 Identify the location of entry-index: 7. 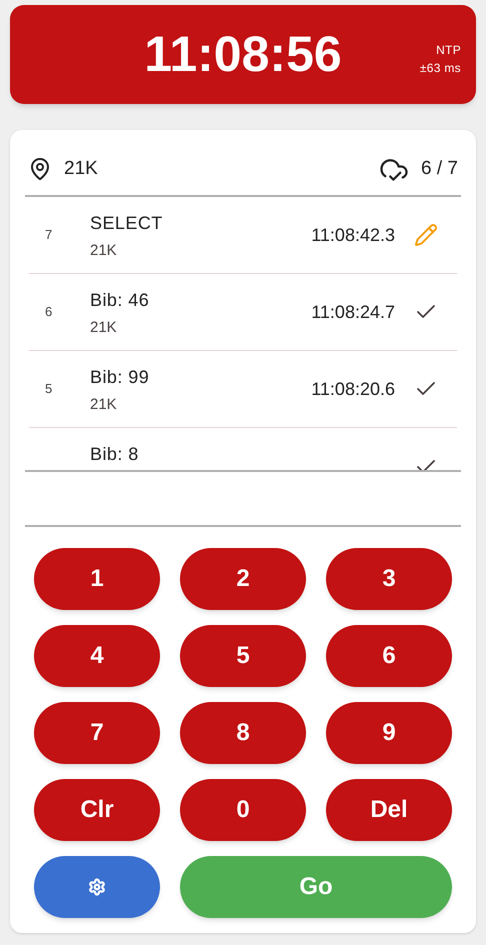
(48, 234).